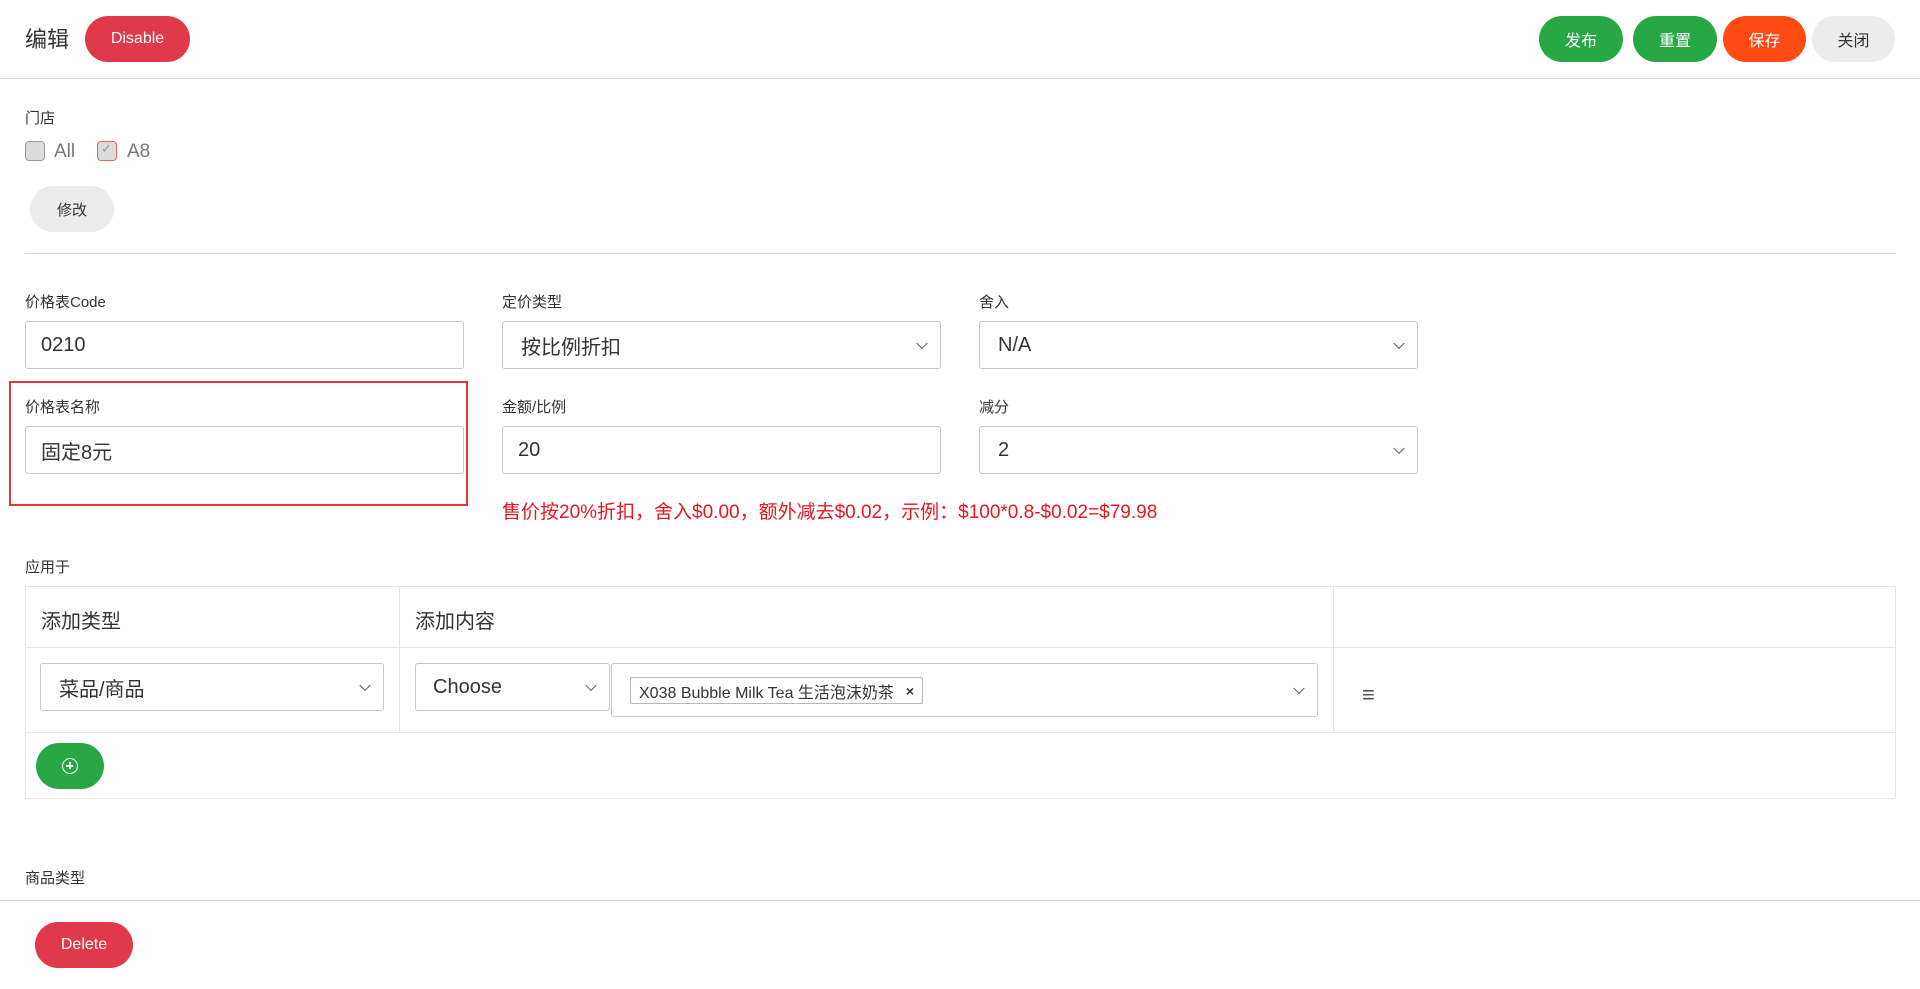 Image resolution: width=1920 pixels, height=989 pixels. I want to click on add-type-select: 菜品/商品, so click(212, 687).